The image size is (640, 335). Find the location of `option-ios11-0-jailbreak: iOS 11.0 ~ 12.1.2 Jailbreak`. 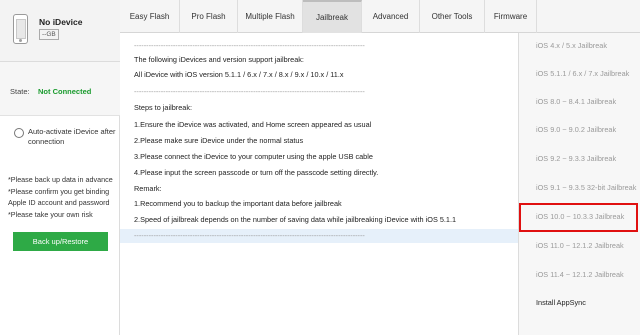

option-ios11-0-jailbreak: iOS 11.0 ~ 12.1.2 Jailbreak is located at coordinates (579, 245).